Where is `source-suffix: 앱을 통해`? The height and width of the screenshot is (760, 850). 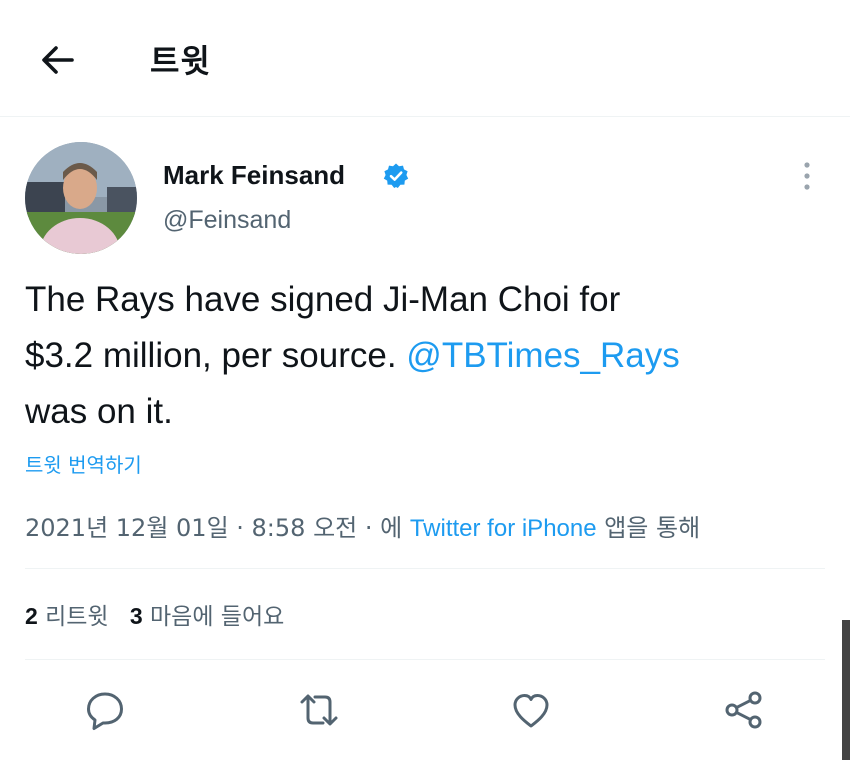 source-suffix: 앱을 통해 is located at coordinates (648, 528).